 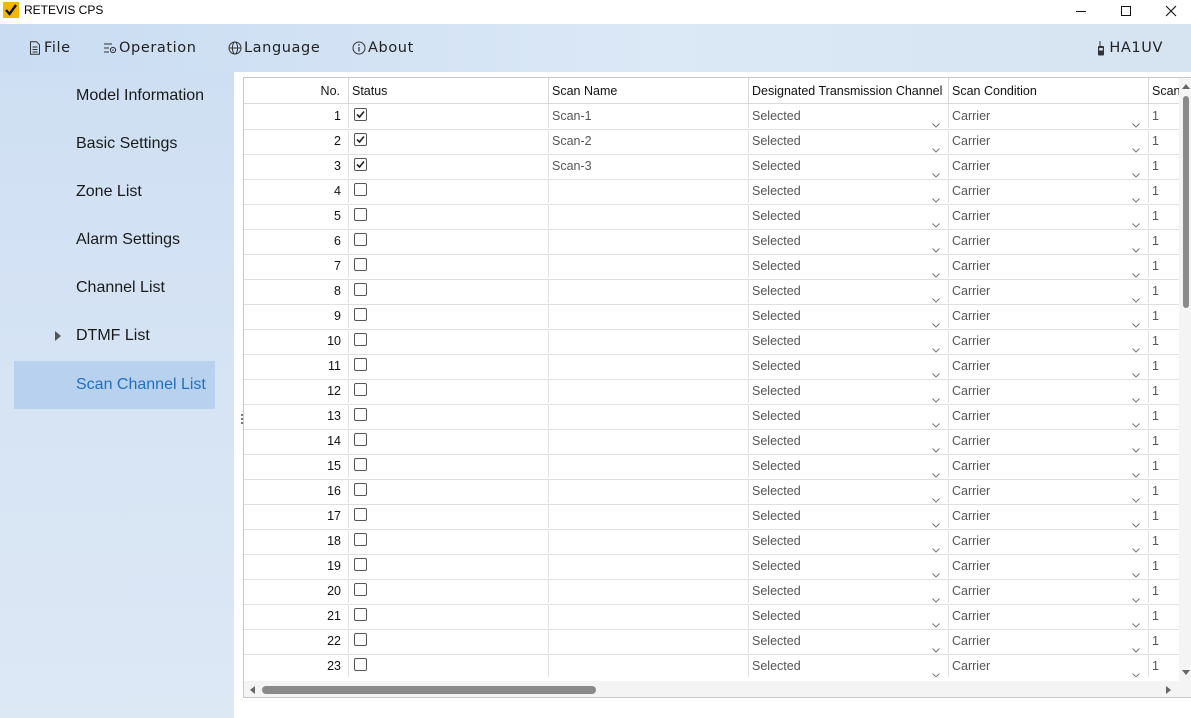 I want to click on header-status: Status, so click(x=448, y=90).